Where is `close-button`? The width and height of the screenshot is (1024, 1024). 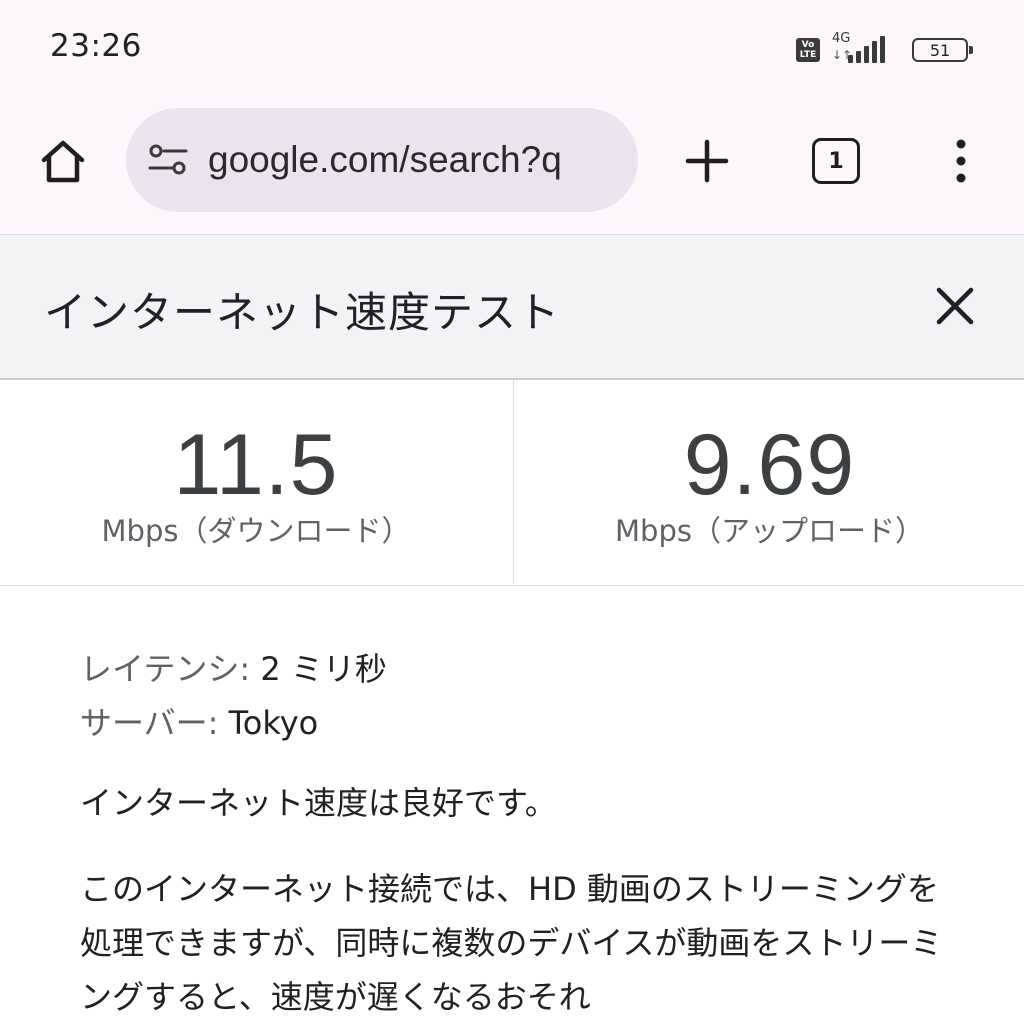
close-button is located at coordinates (955, 306).